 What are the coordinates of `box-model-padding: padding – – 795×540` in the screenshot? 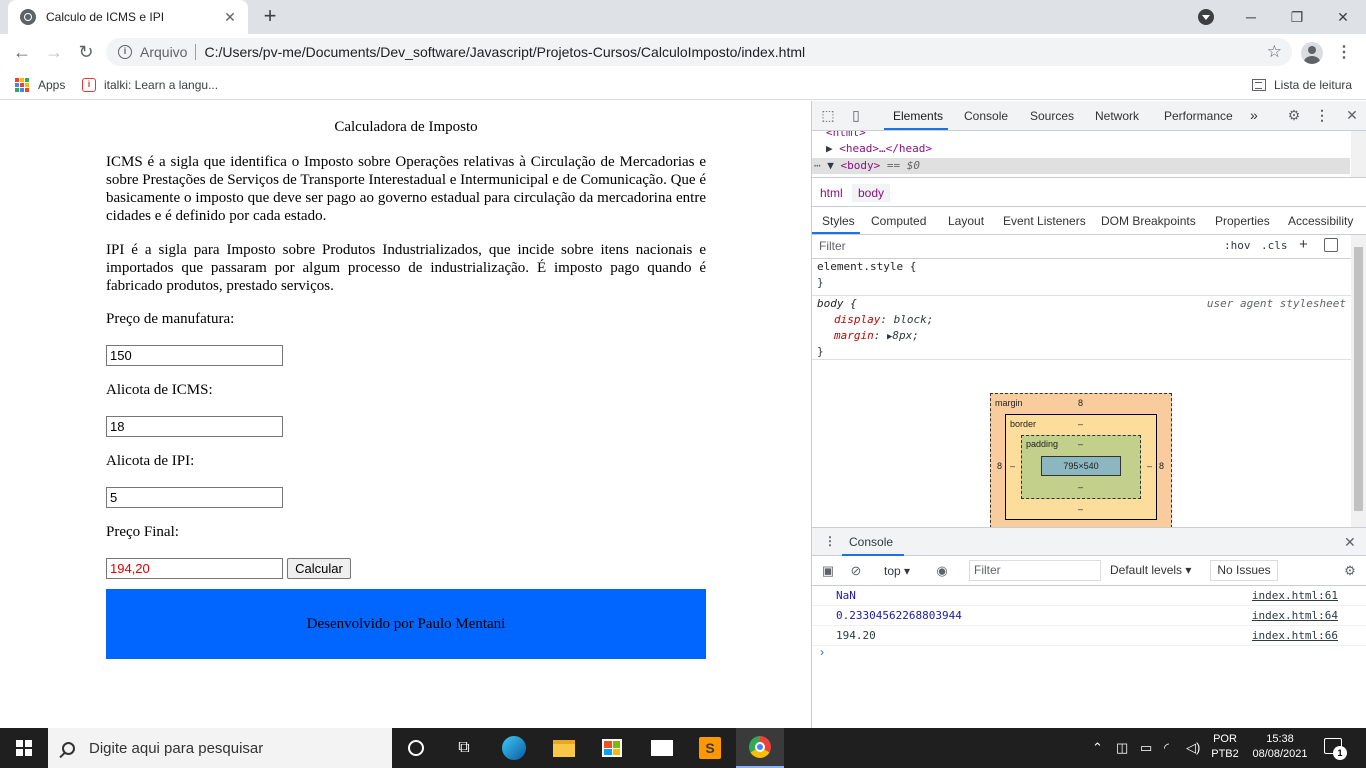 It's located at (1081, 467).